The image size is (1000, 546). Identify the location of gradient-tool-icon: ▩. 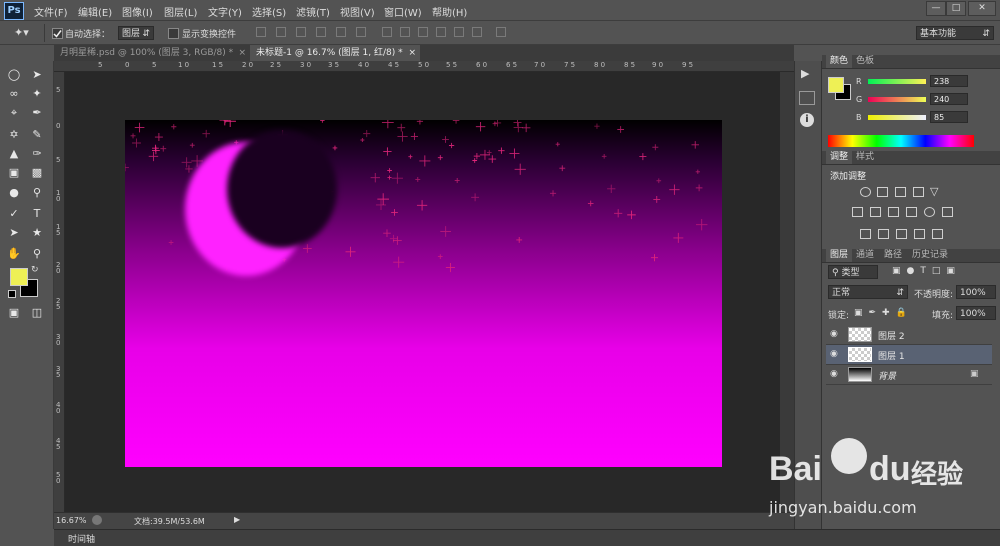
(37, 173).